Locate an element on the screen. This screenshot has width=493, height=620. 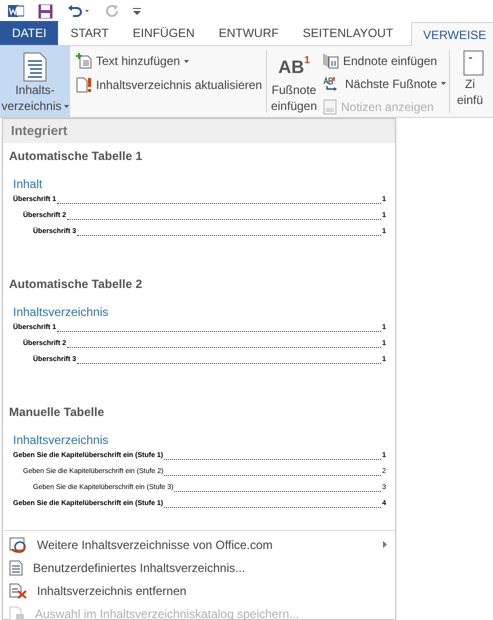
menu-item: Inhaltsverzeichnis entfernen is located at coordinates (199, 590).